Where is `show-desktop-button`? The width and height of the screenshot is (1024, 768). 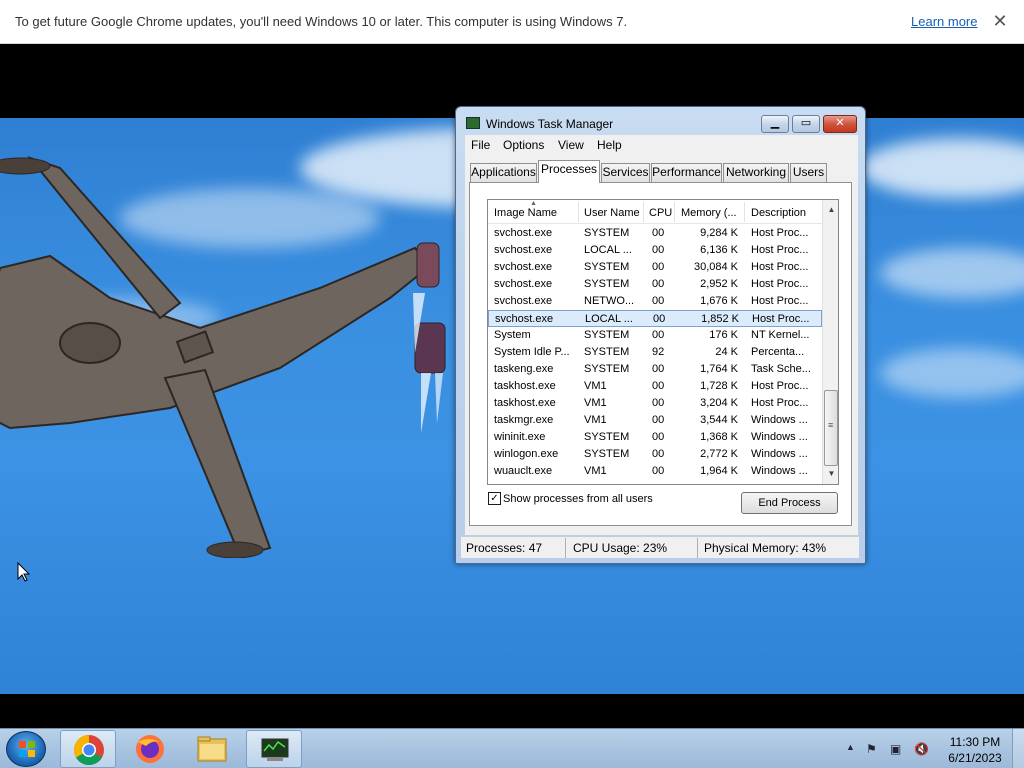
show-desktop-button is located at coordinates (1018, 748).